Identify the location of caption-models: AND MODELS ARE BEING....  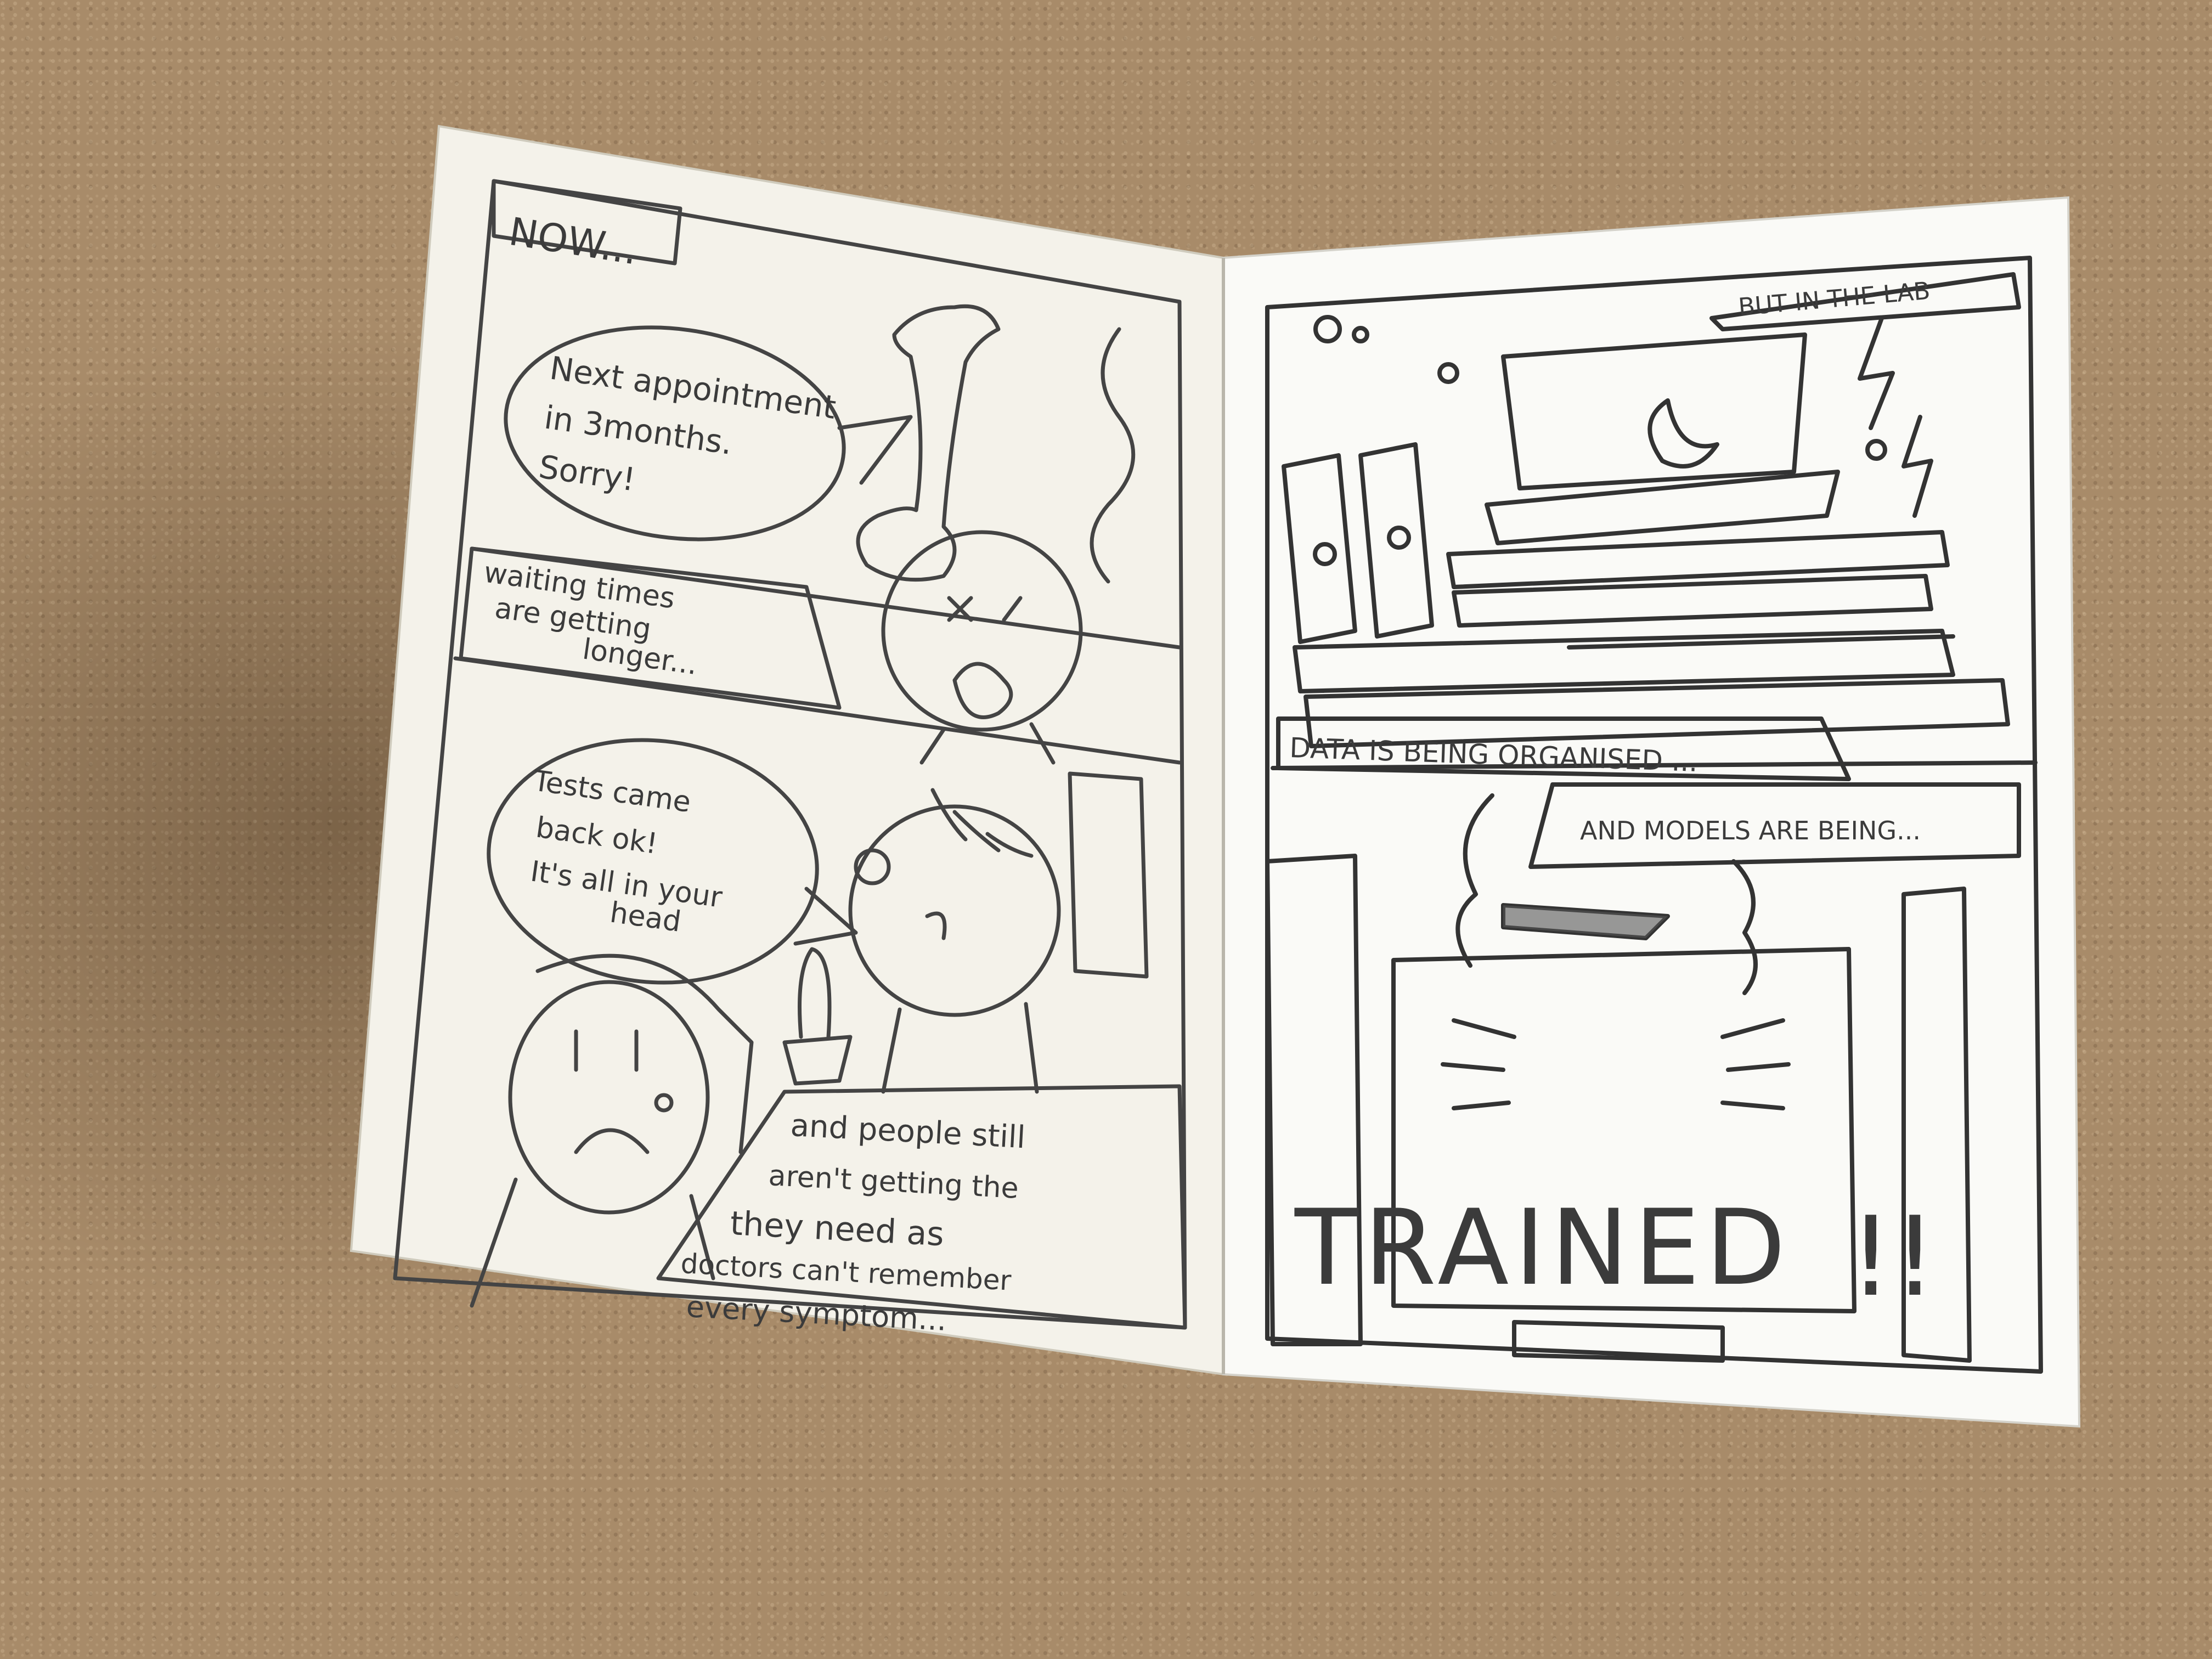
(1751, 830).